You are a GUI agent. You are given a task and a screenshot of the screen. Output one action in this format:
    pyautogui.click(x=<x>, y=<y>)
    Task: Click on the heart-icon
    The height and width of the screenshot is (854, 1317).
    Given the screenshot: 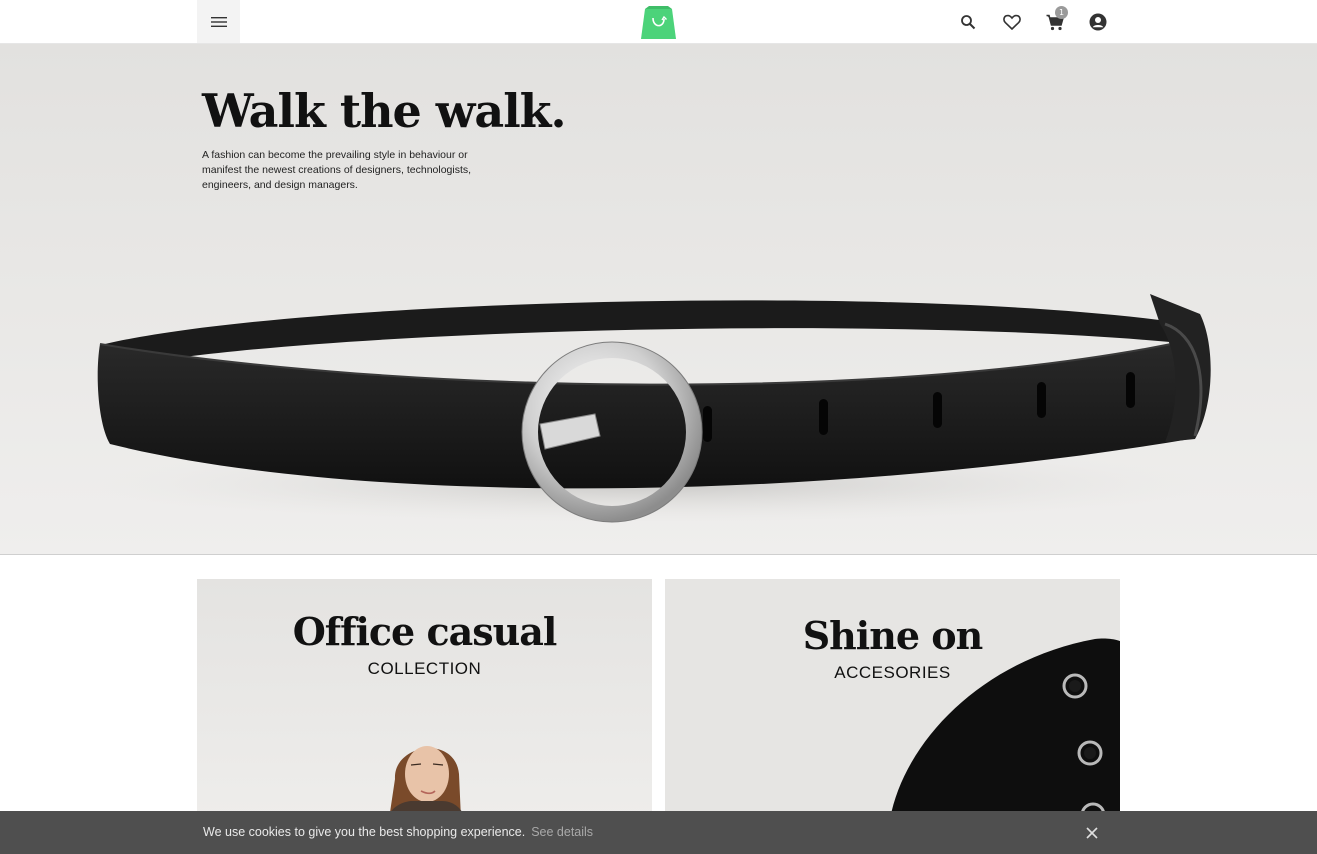 What is the action you would take?
    pyautogui.click(x=1012, y=22)
    